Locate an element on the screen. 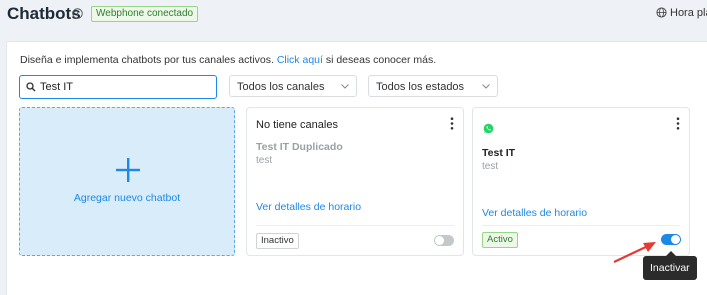  annotation-arrow is located at coordinates (634, 252).